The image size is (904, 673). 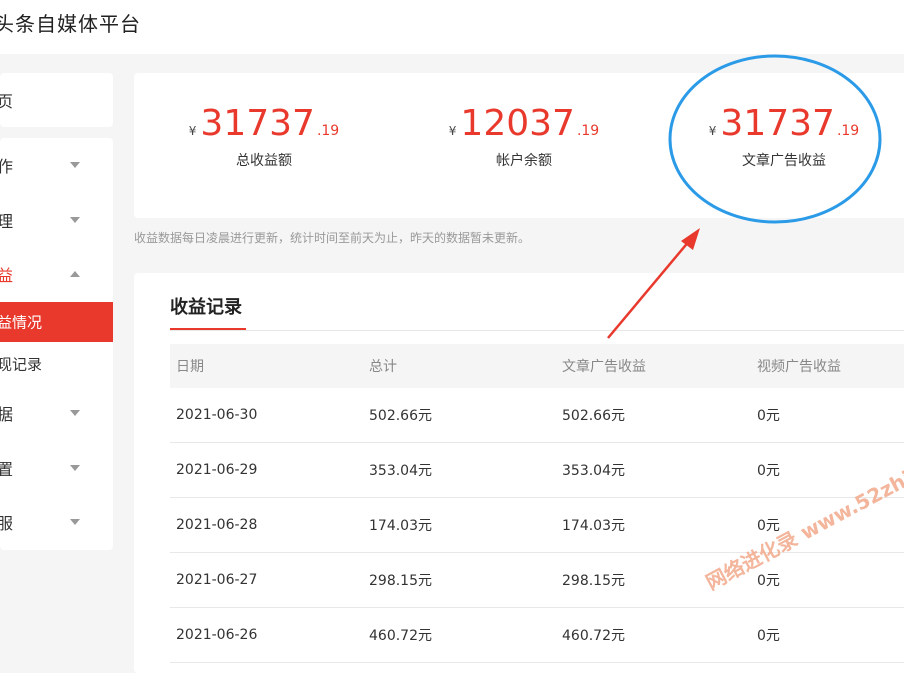 I want to click on table-row: 2021-06-26 460.72元 460.72元 0元, so click(x=537, y=635).